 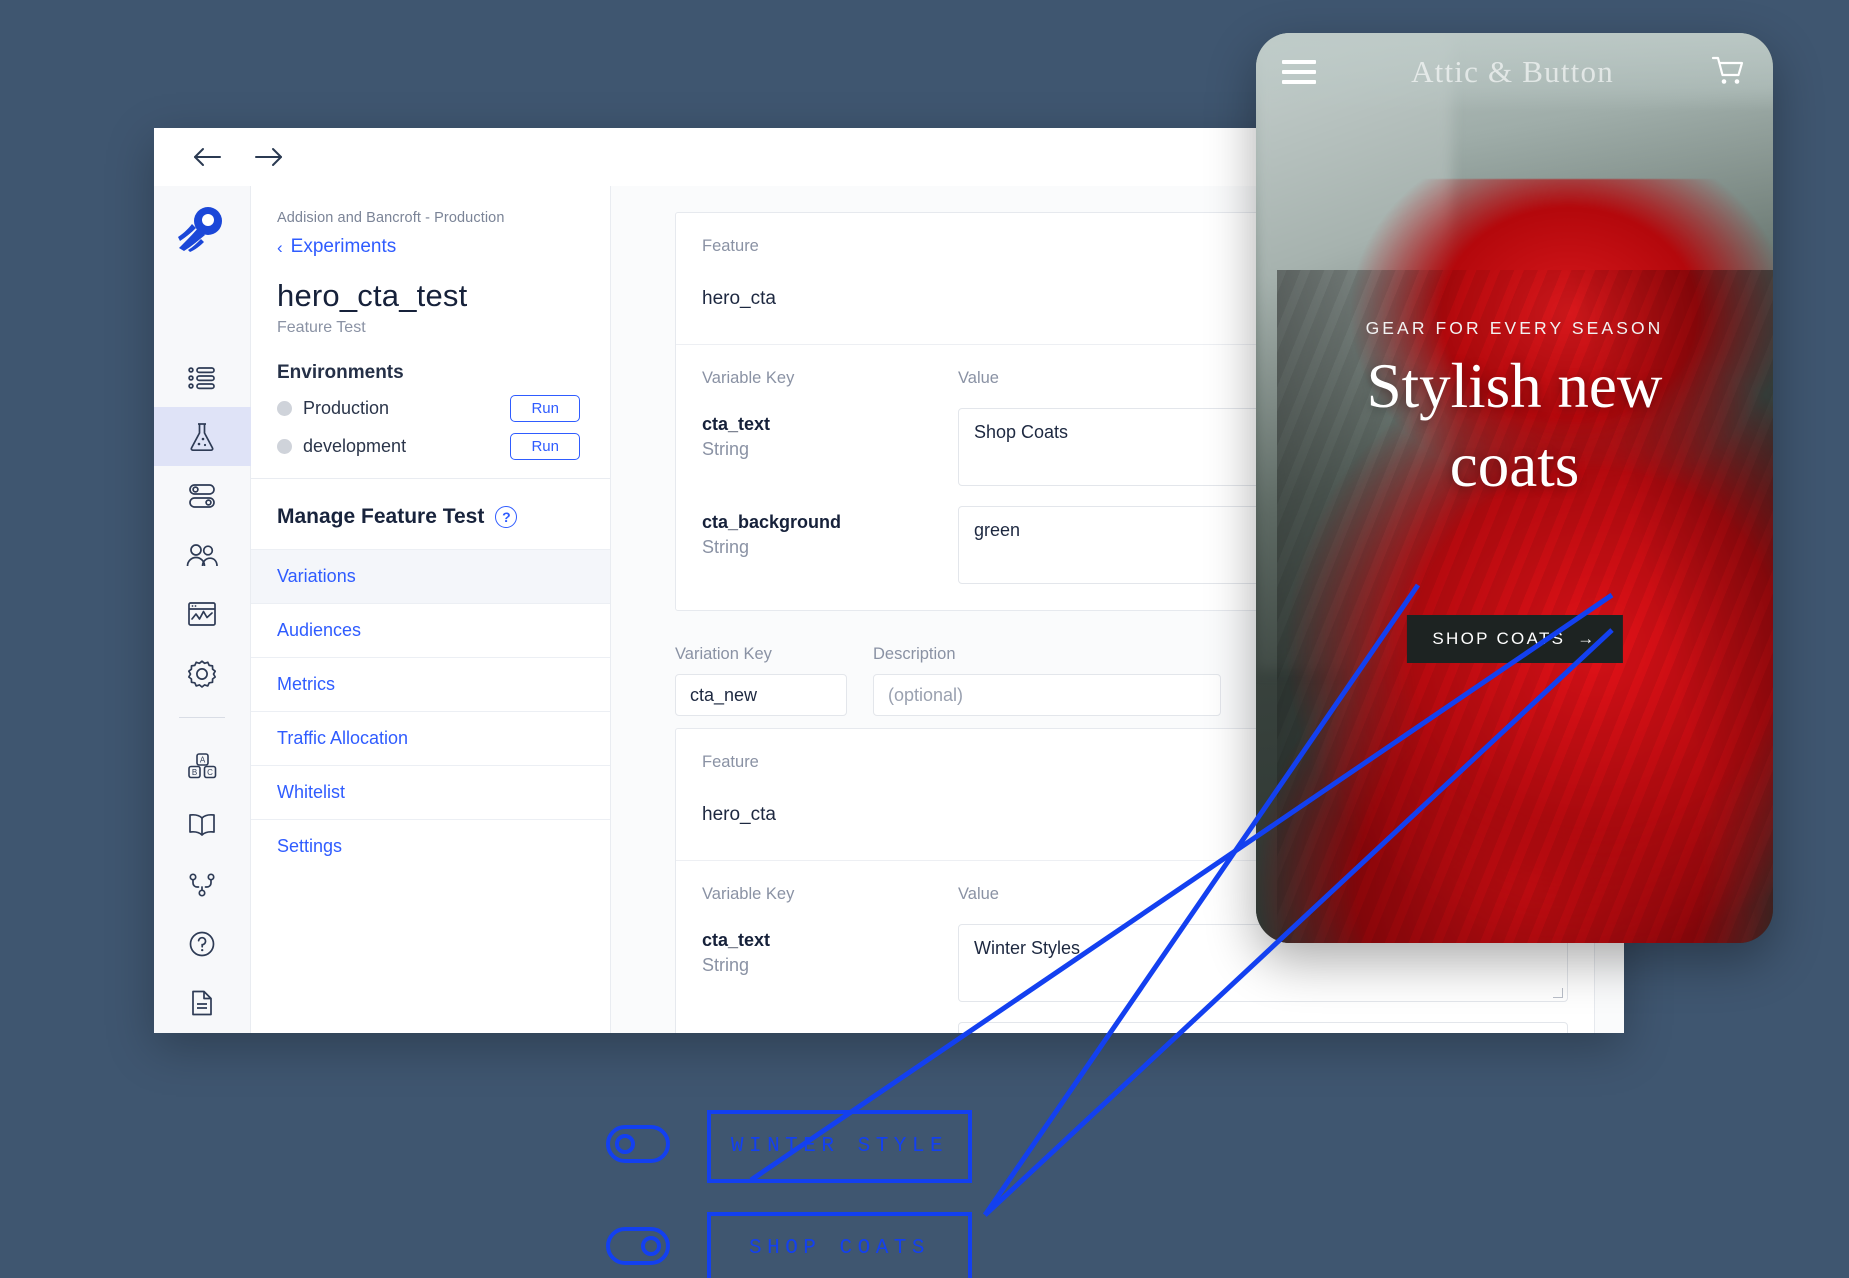 I want to click on mobile-header: Attic & Button, so click(x=1514, y=72).